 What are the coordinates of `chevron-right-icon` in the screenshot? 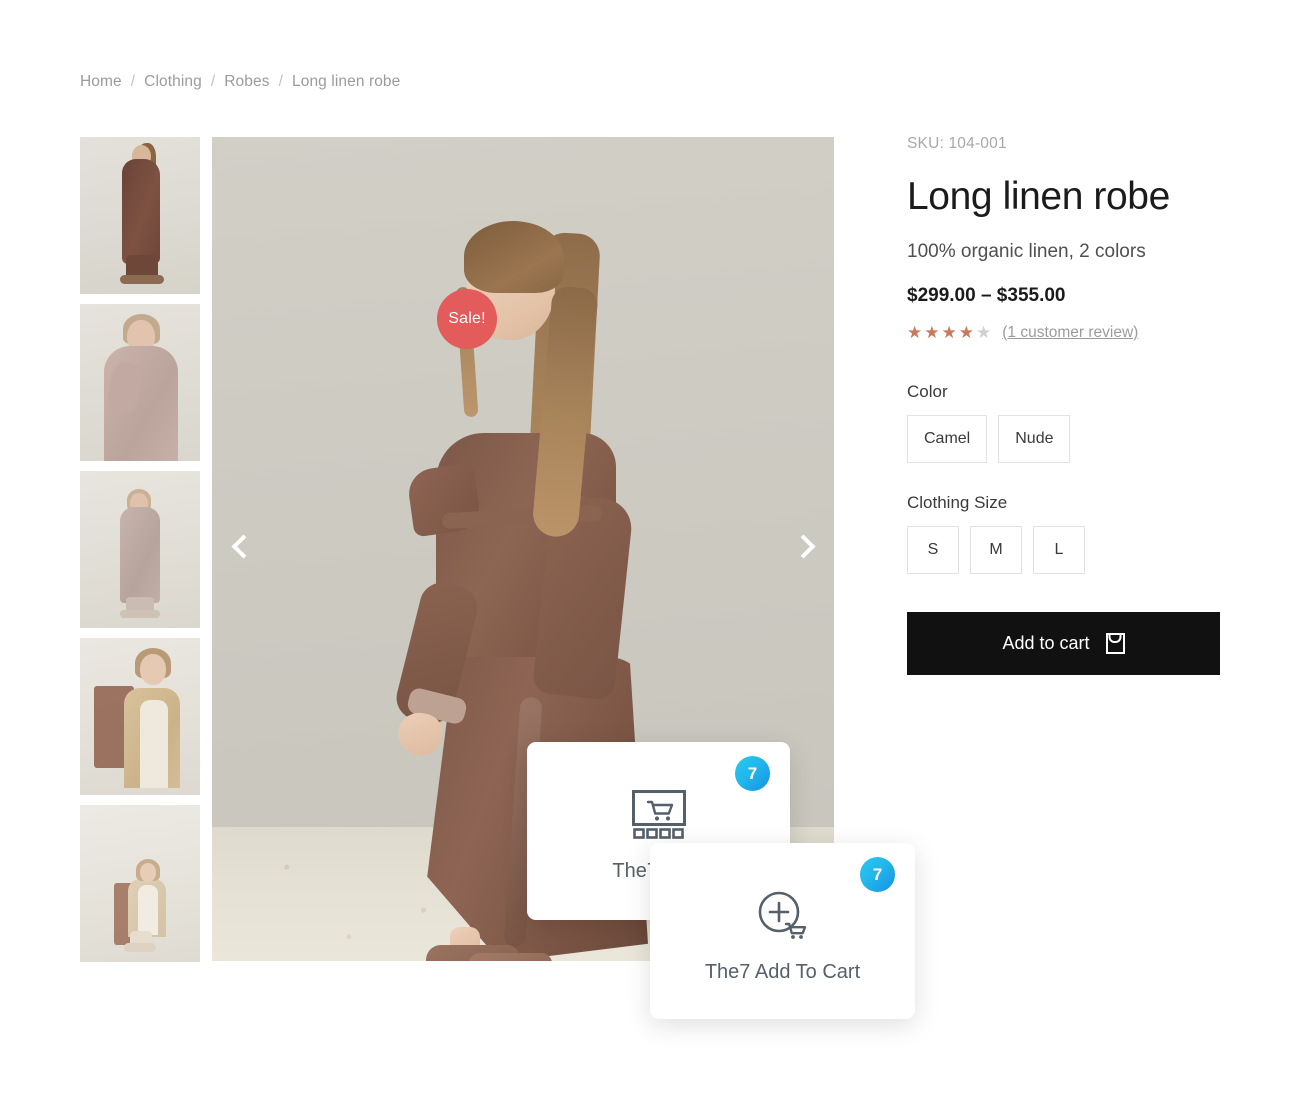 It's located at (803, 546).